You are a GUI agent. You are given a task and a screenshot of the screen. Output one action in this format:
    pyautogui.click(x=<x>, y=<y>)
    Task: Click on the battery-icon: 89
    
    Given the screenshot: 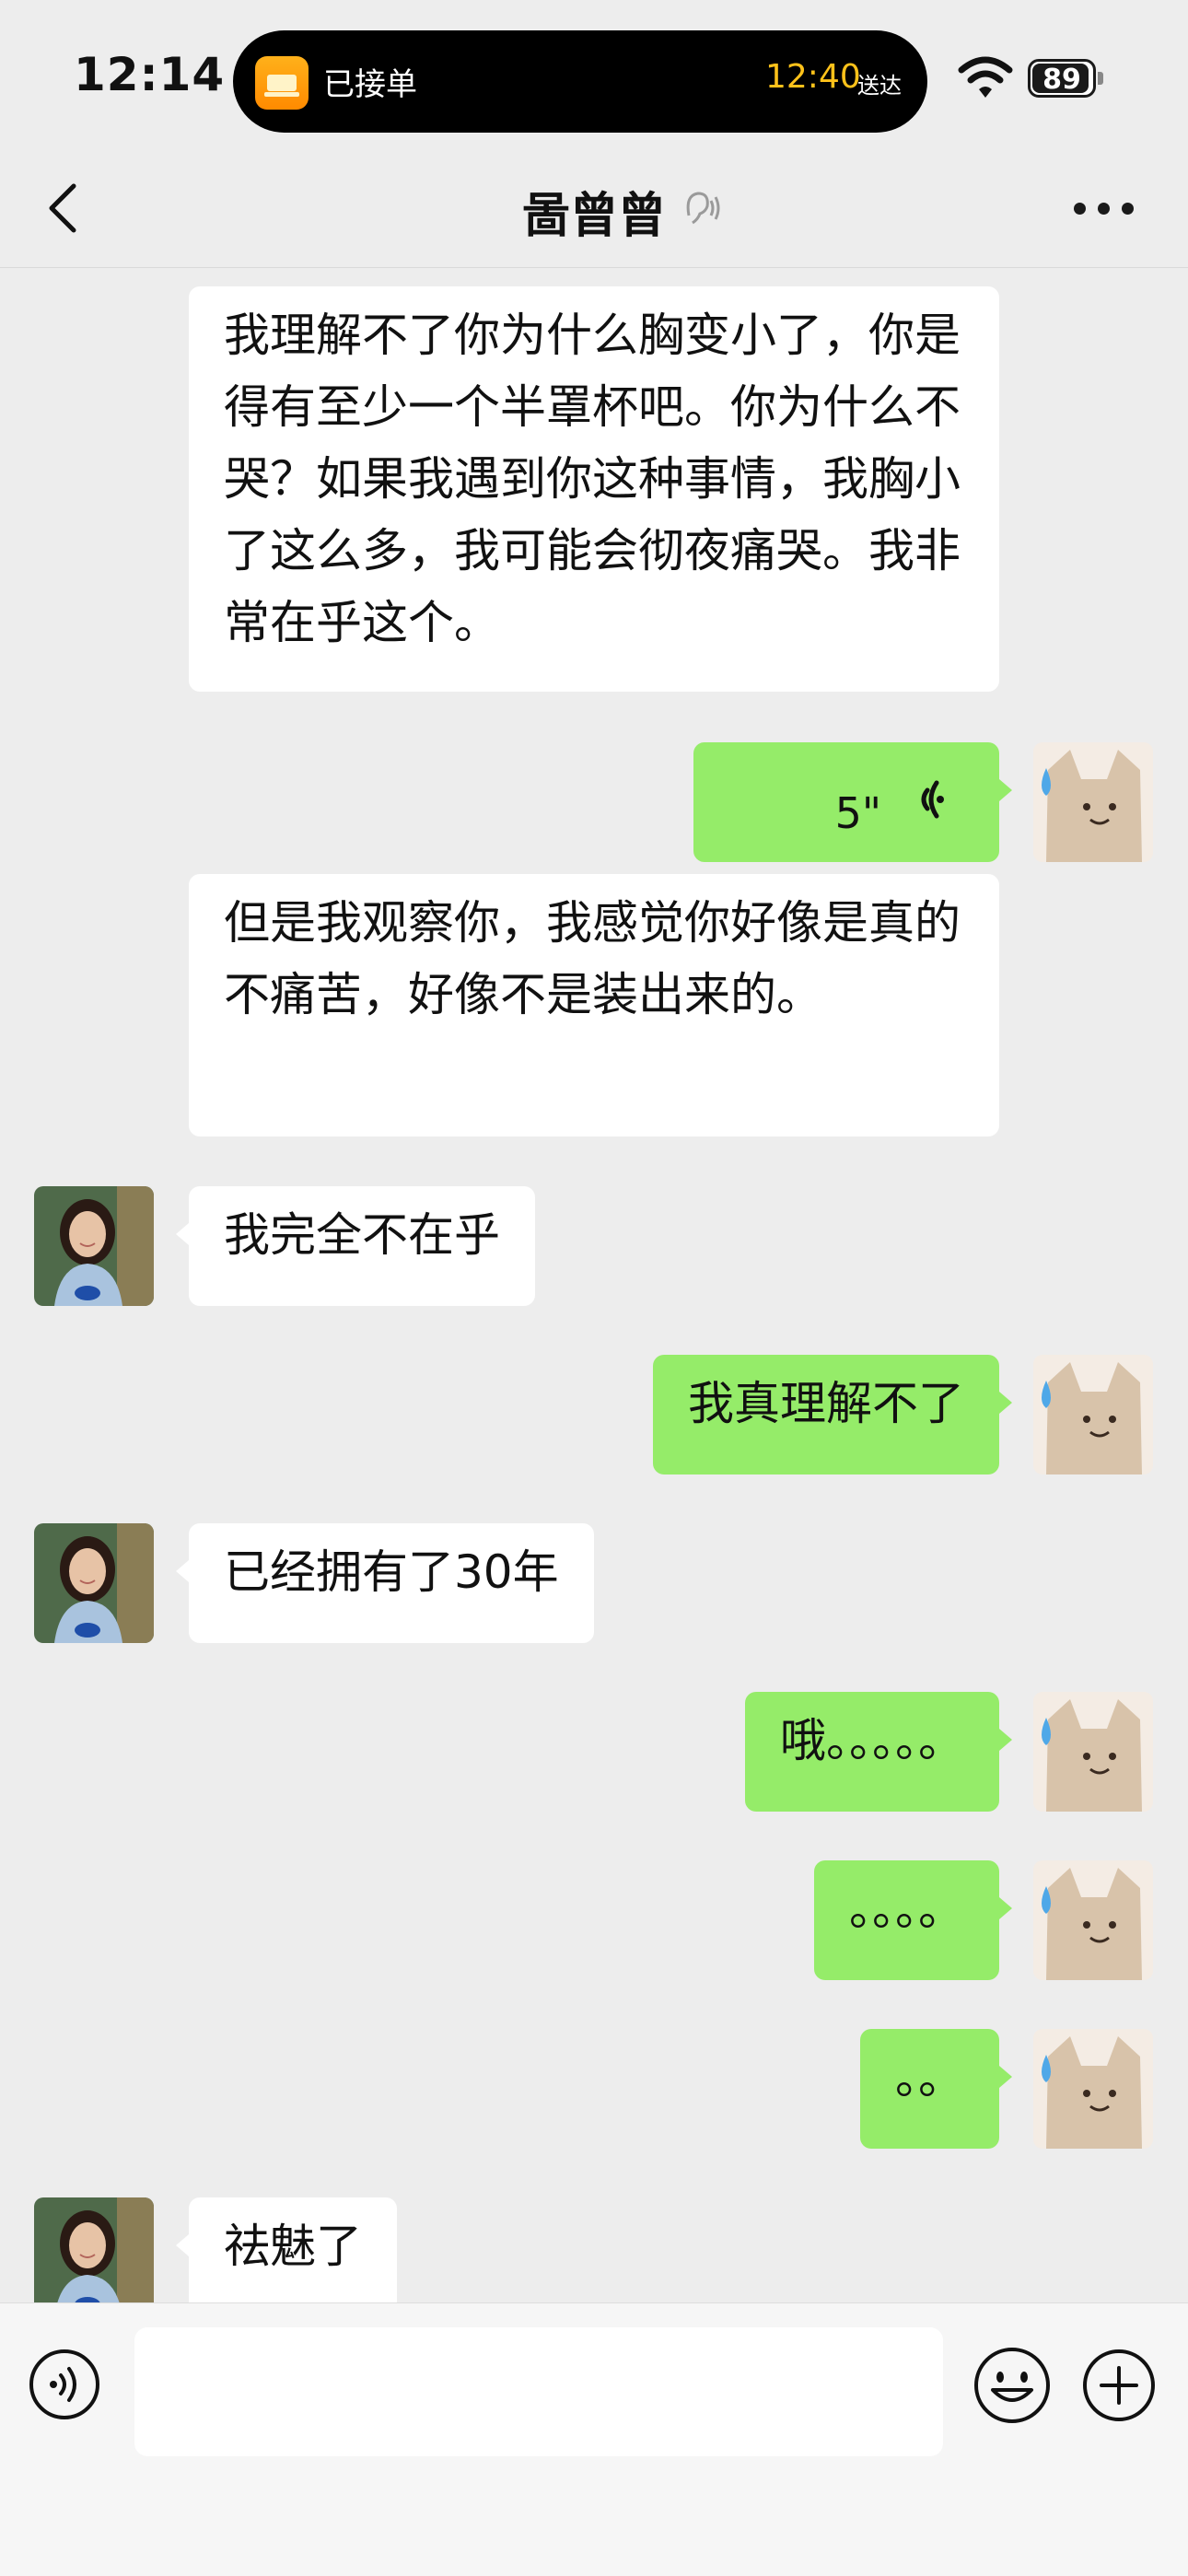 What is the action you would take?
    pyautogui.click(x=1062, y=78)
    